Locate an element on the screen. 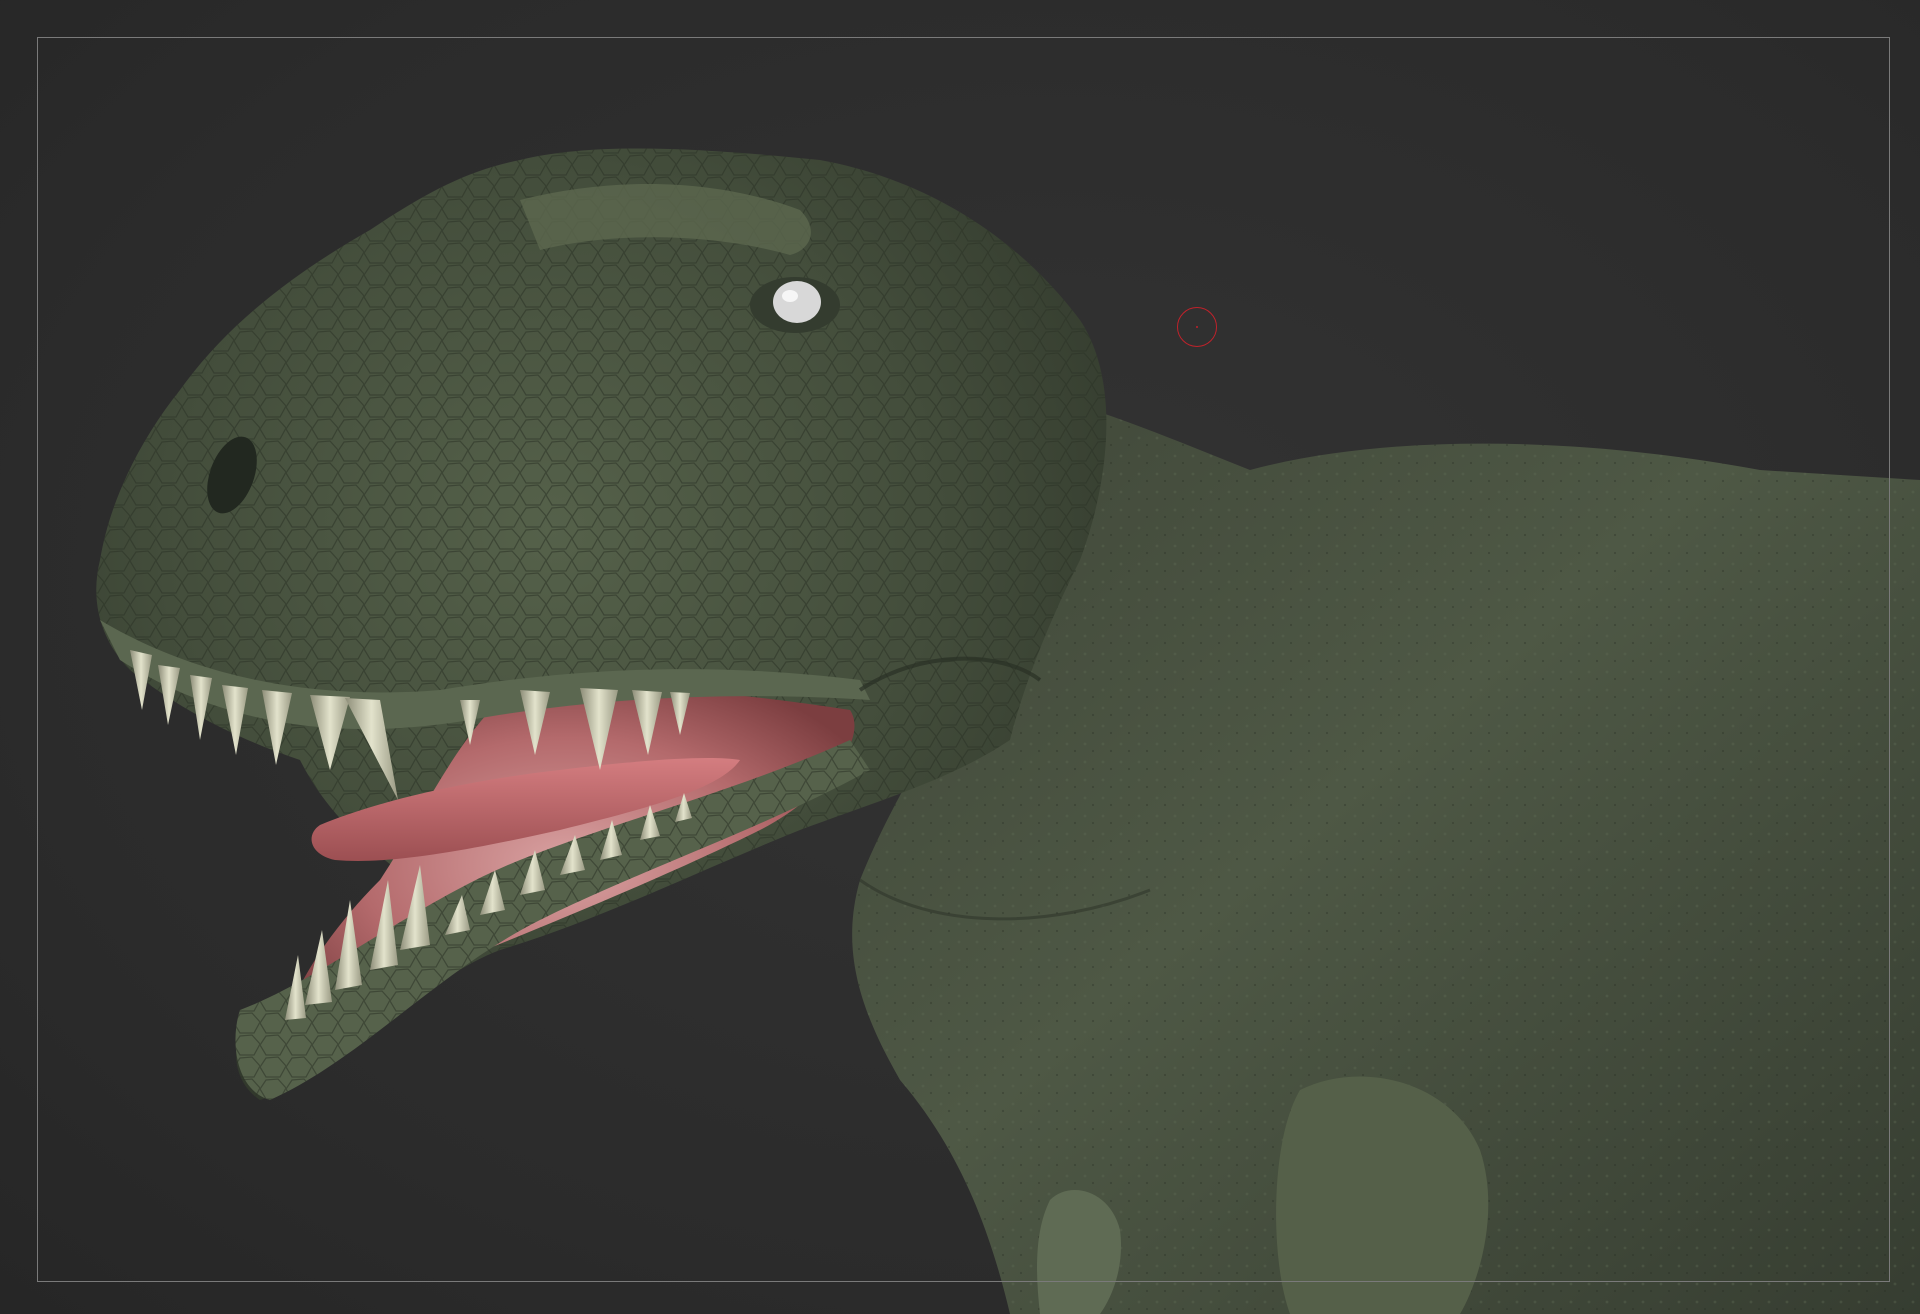 The width and height of the screenshot is (1920, 1314). brush-cursor-icon is located at coordinates (1197, 327).